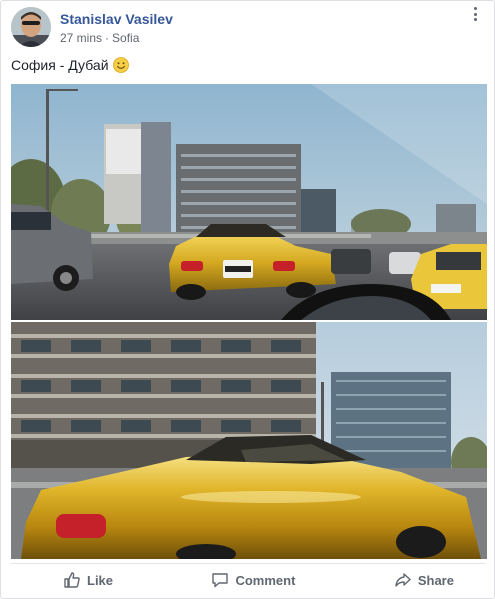 The image size is (495, 599). I want to click on license-plate, so click(238, 269).